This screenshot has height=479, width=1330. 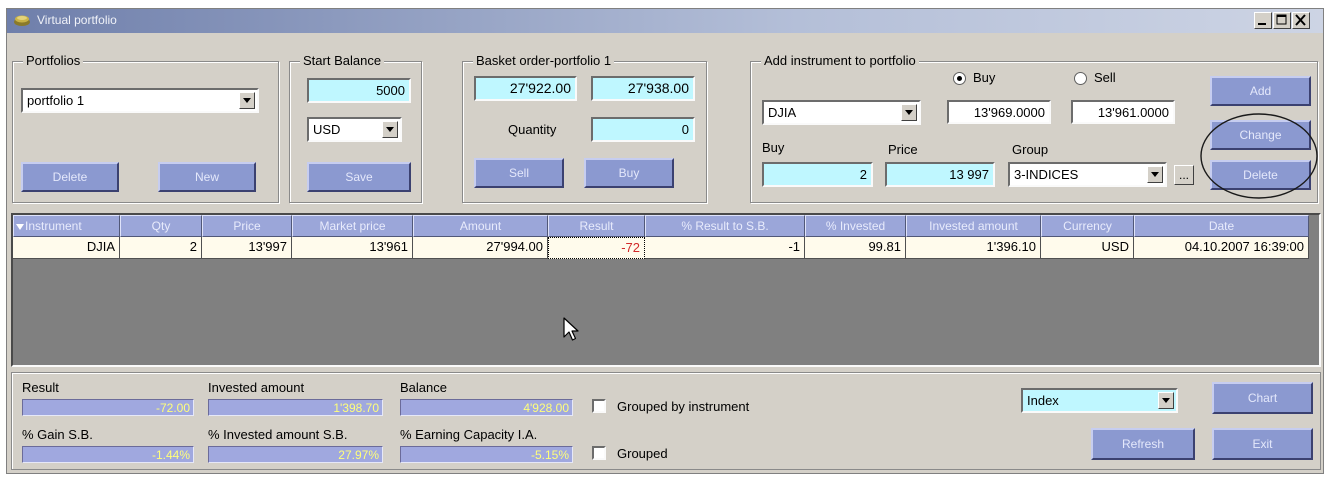 What do you see at coordinates (140, 100) in the screenshot?
I see `portfolio-select: portfolio 1` at bounding box center [140, 100].